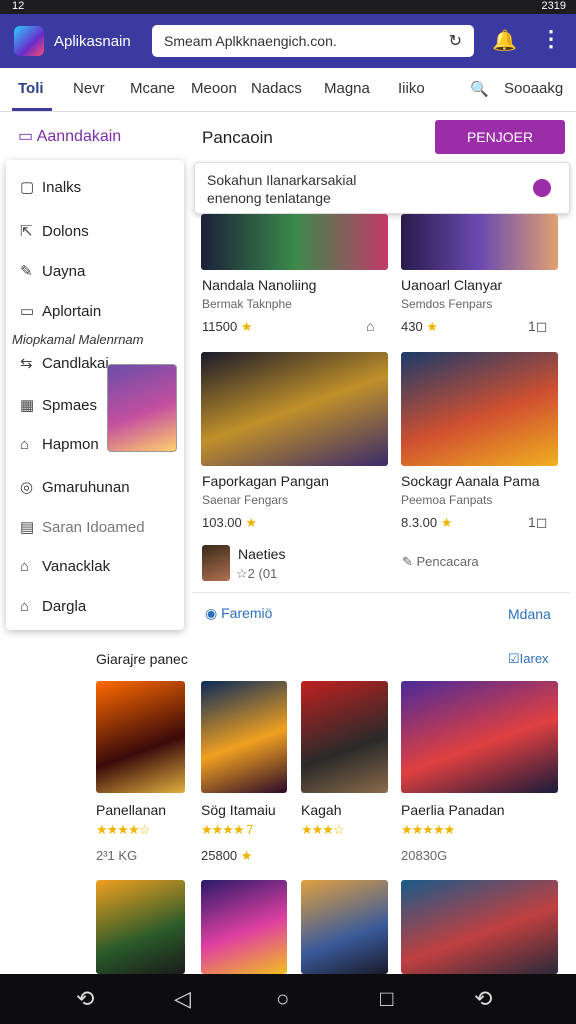 The width and height of the screenshot is (576, 1024). Describe the element at coordinates (500, 137) in the screenshot. I see `primary-button: PENJOER` at that location.